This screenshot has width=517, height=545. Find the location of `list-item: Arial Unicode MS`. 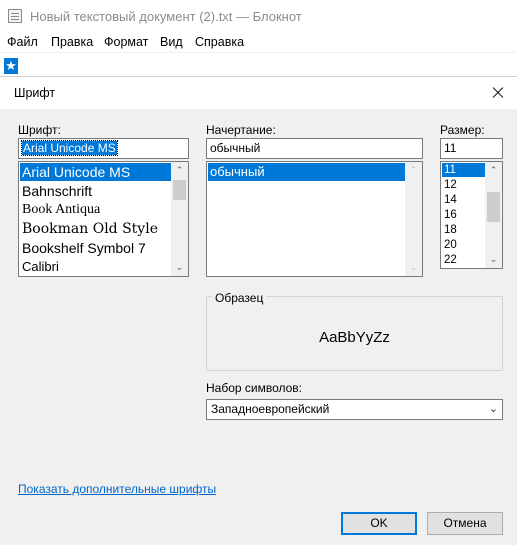

list-item: Arial Unicode MS is located at coordinates (96, 172).